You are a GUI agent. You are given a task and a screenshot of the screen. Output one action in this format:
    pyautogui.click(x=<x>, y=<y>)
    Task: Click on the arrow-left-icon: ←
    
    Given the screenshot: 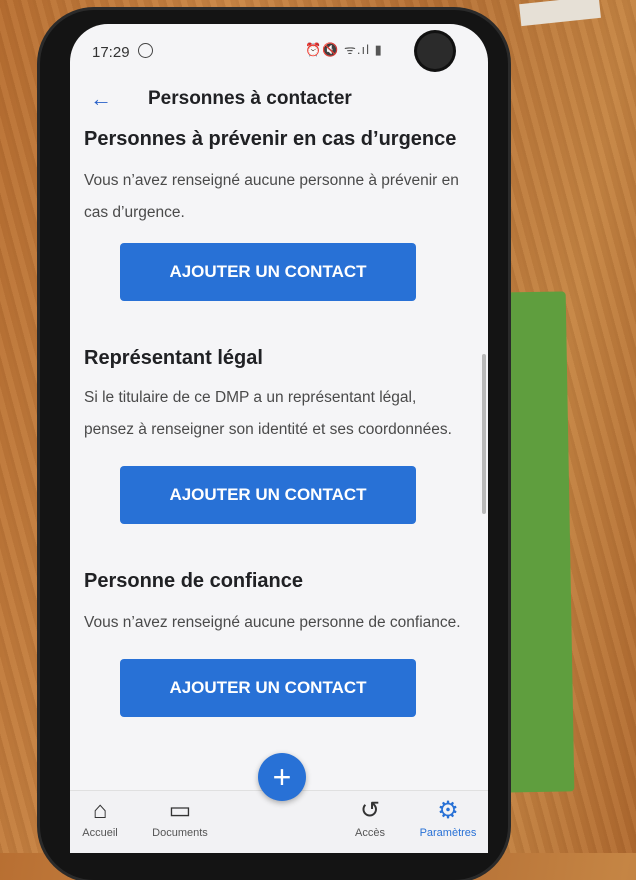 What is the action you would take?
    pyautogui.click(x=101, y=99)
    